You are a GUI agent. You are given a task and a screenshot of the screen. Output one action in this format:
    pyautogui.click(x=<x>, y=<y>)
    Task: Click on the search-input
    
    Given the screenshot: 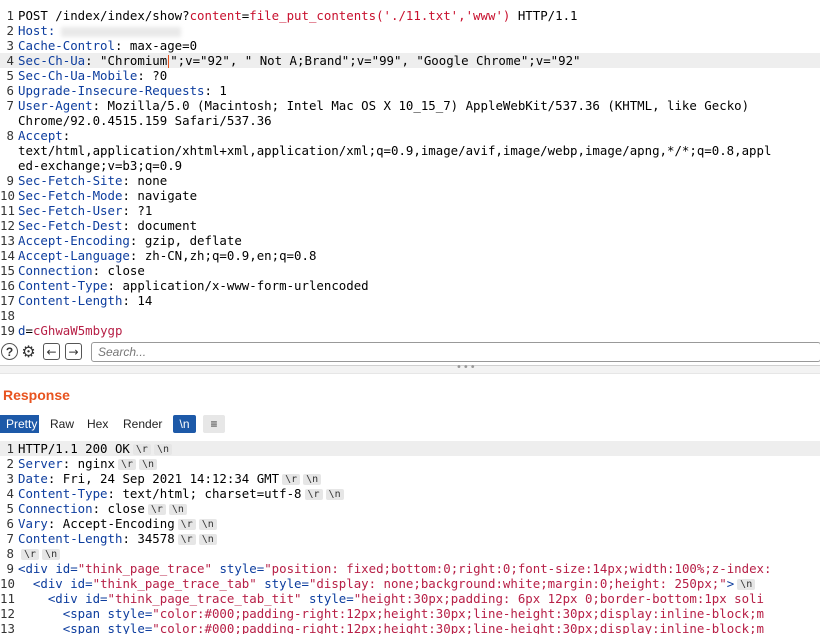 What is the action you would take?
    pyautogui.click(x=455, y=352)
    